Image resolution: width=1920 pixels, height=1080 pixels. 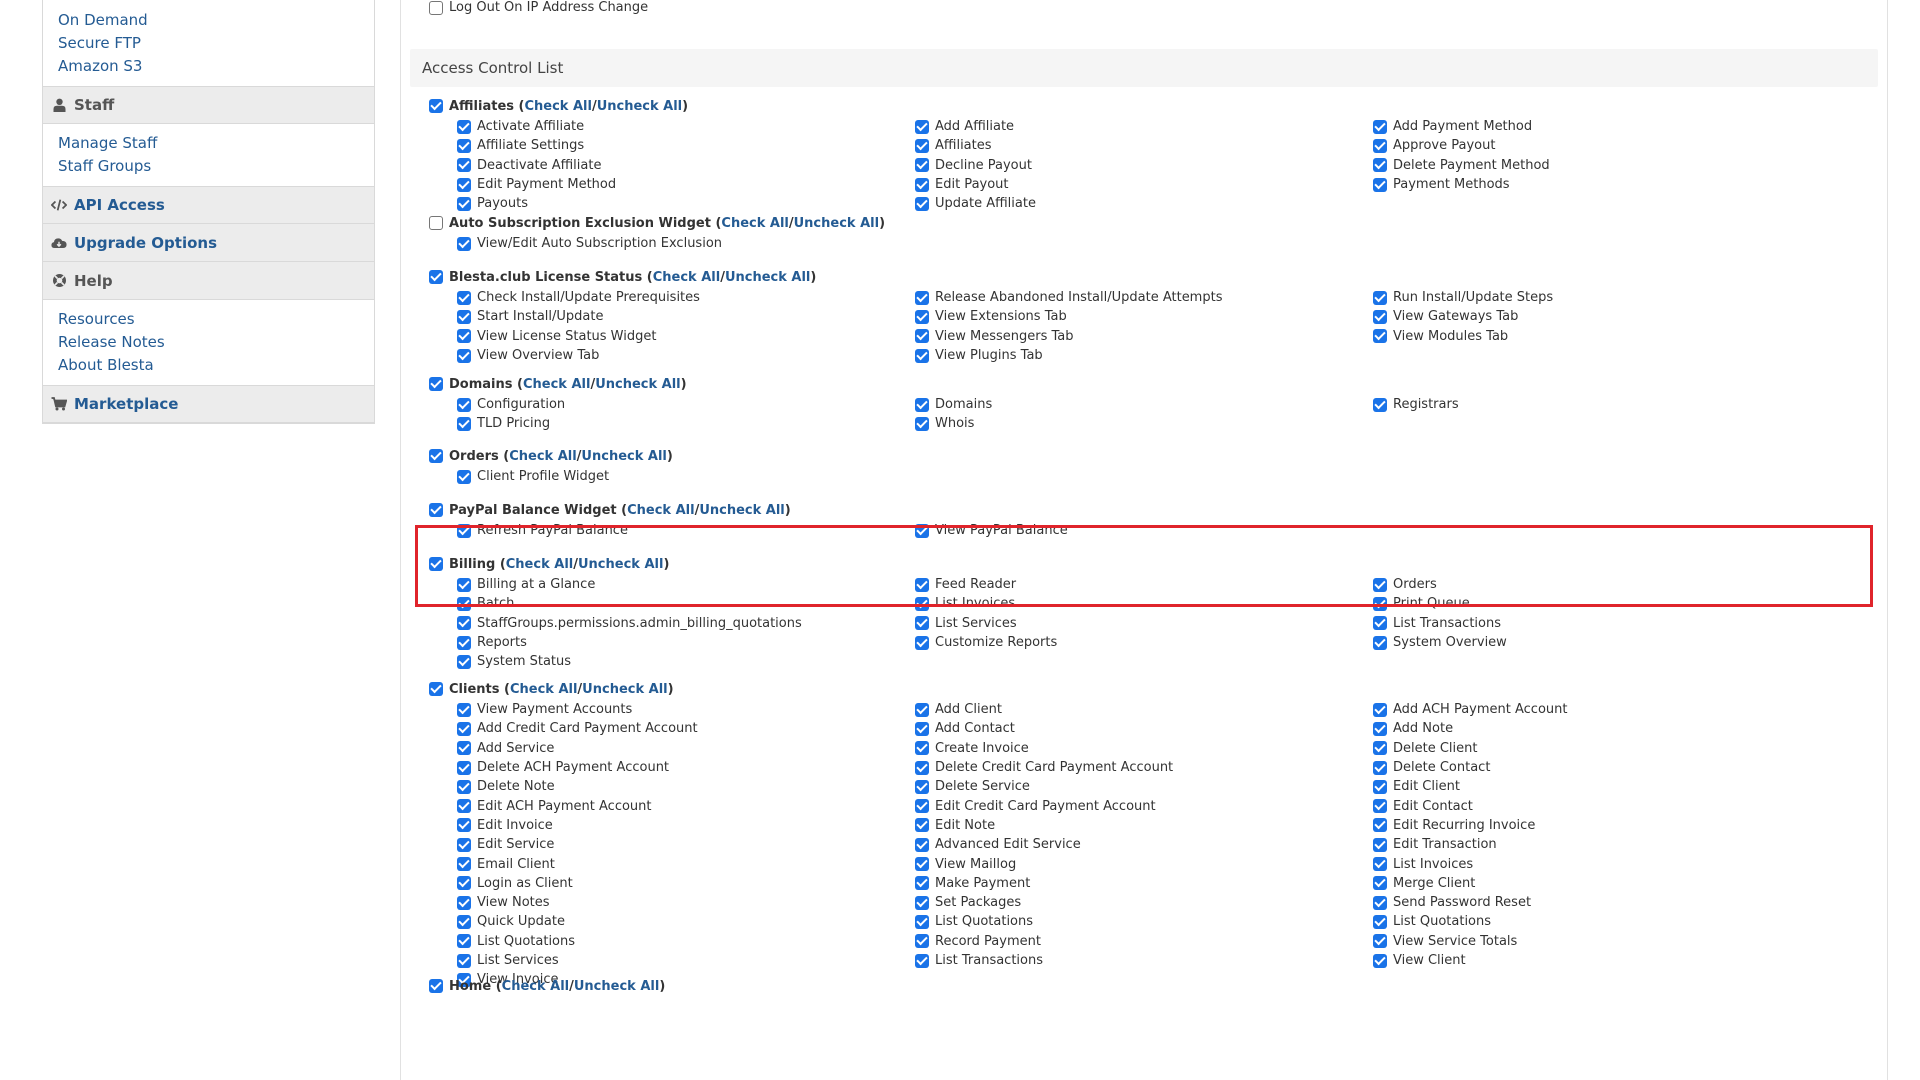 I want to click on acl-permission-item: Merge Client, so click(x=1602, y=883).